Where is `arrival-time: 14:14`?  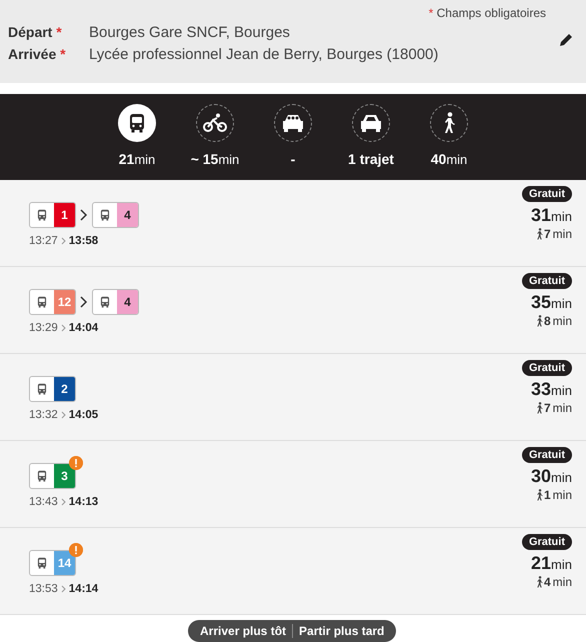
arrival-time: 14:14 is located at coordinates (83, 589).